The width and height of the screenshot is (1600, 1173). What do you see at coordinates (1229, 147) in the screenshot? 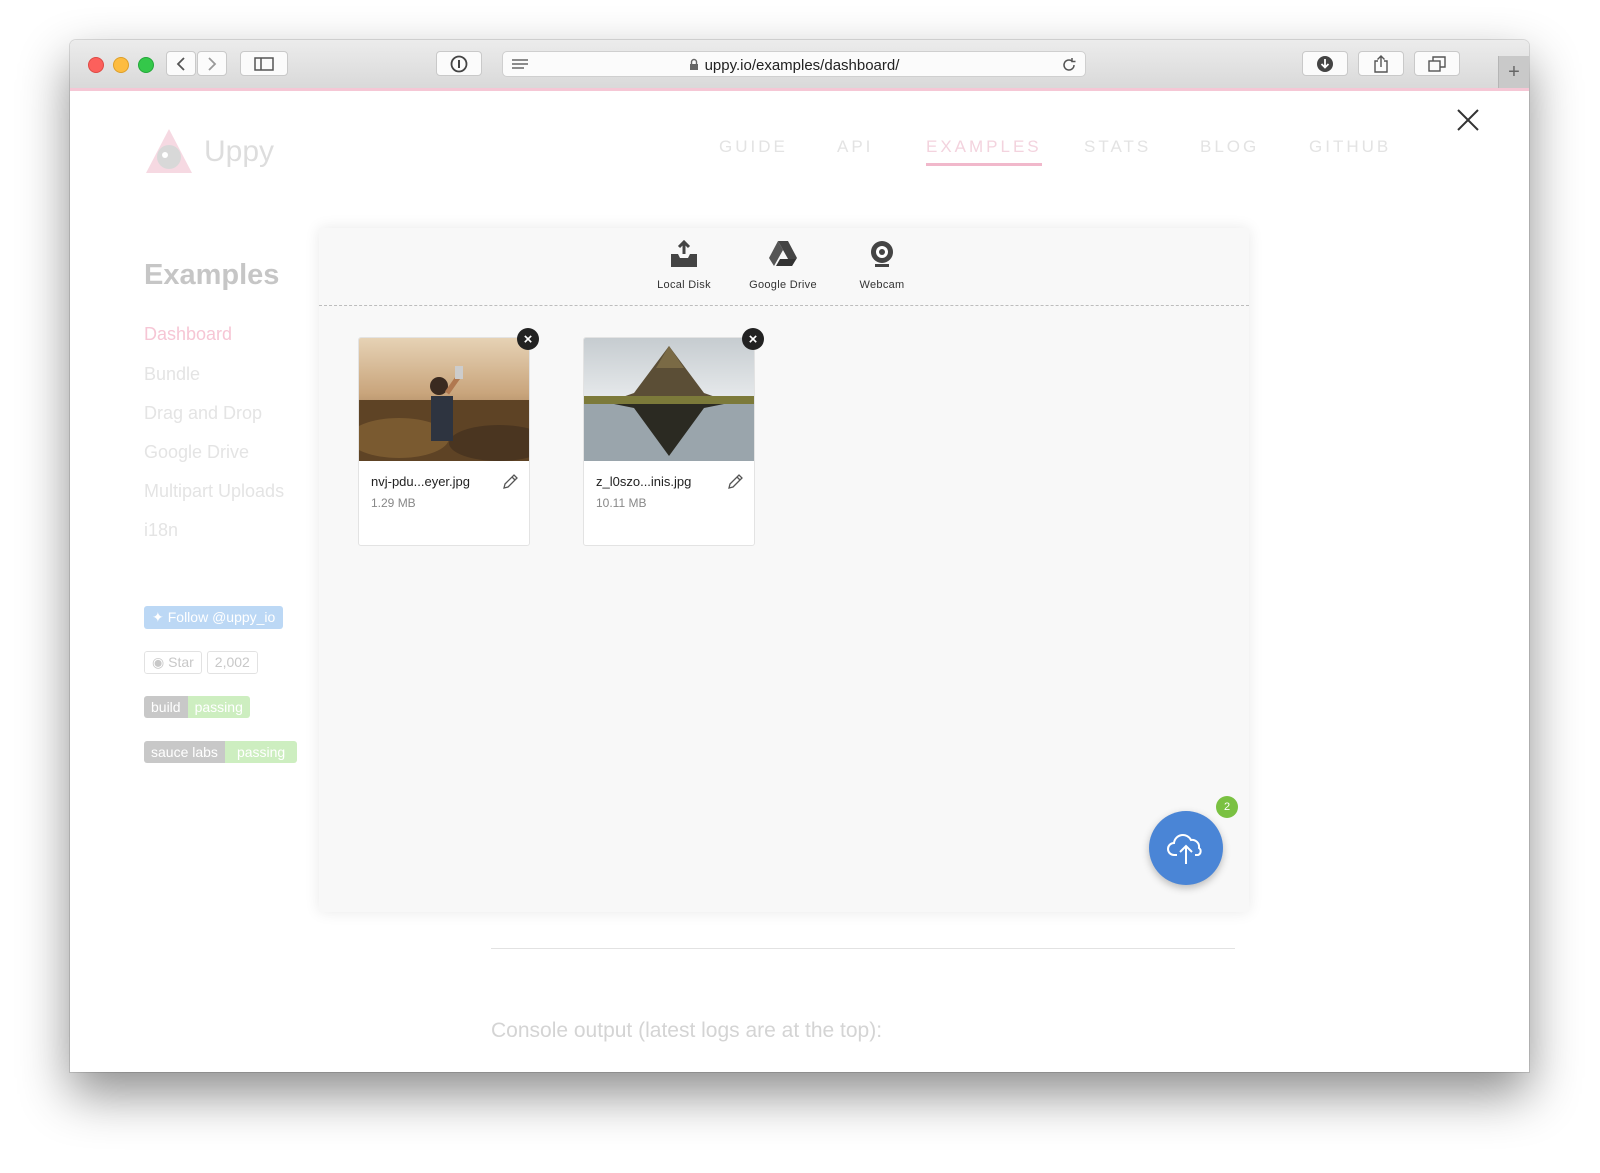
I see `nav-blog: BLOG` at bounding box center [1229, 147].